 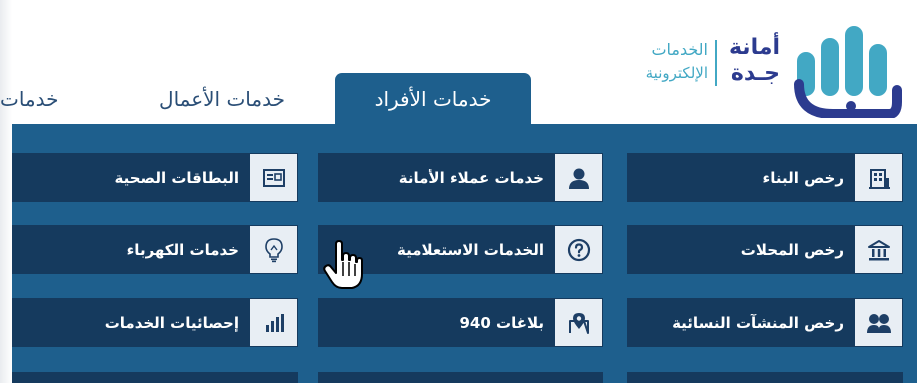 What do you see at coordinates (273, 322) in the screenshot?
I see `bar-chart-icon` at bounding box center [273, 322].